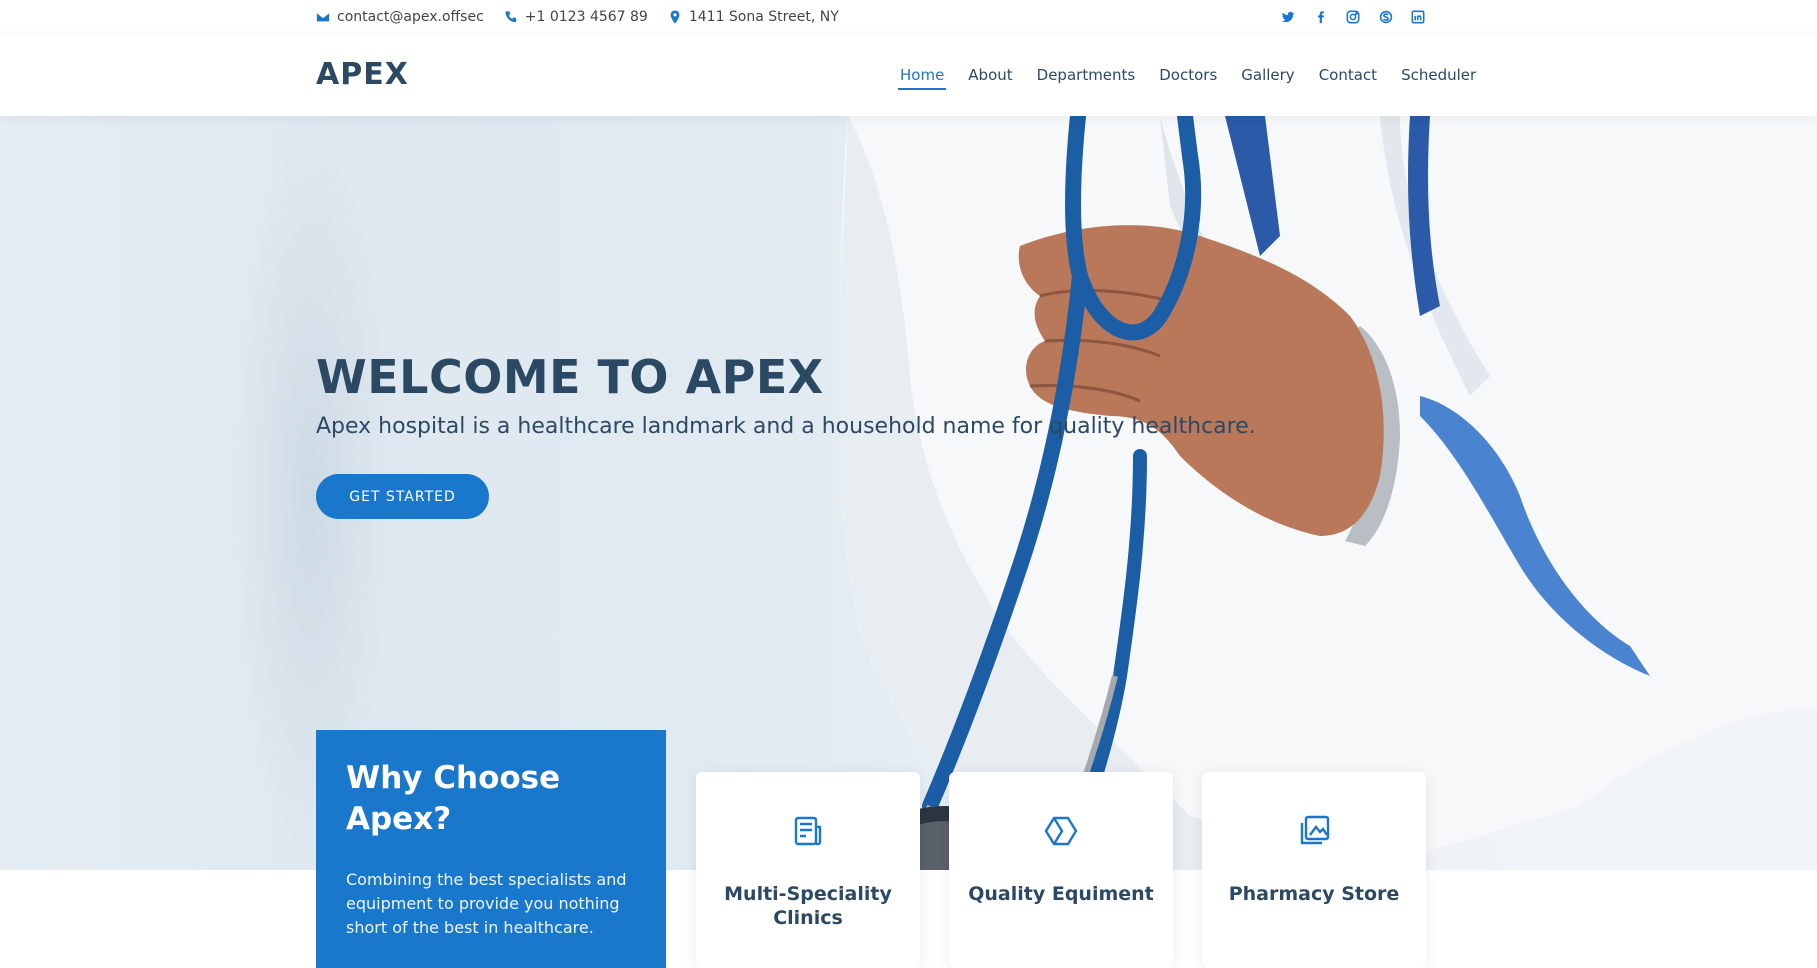 The height and width of the screenshot is (968, 1817). Describe the element at coordinates (1314, 870) in the screenshot. I see `feature-card-pharmacy: Pharmacy Store` at that location.